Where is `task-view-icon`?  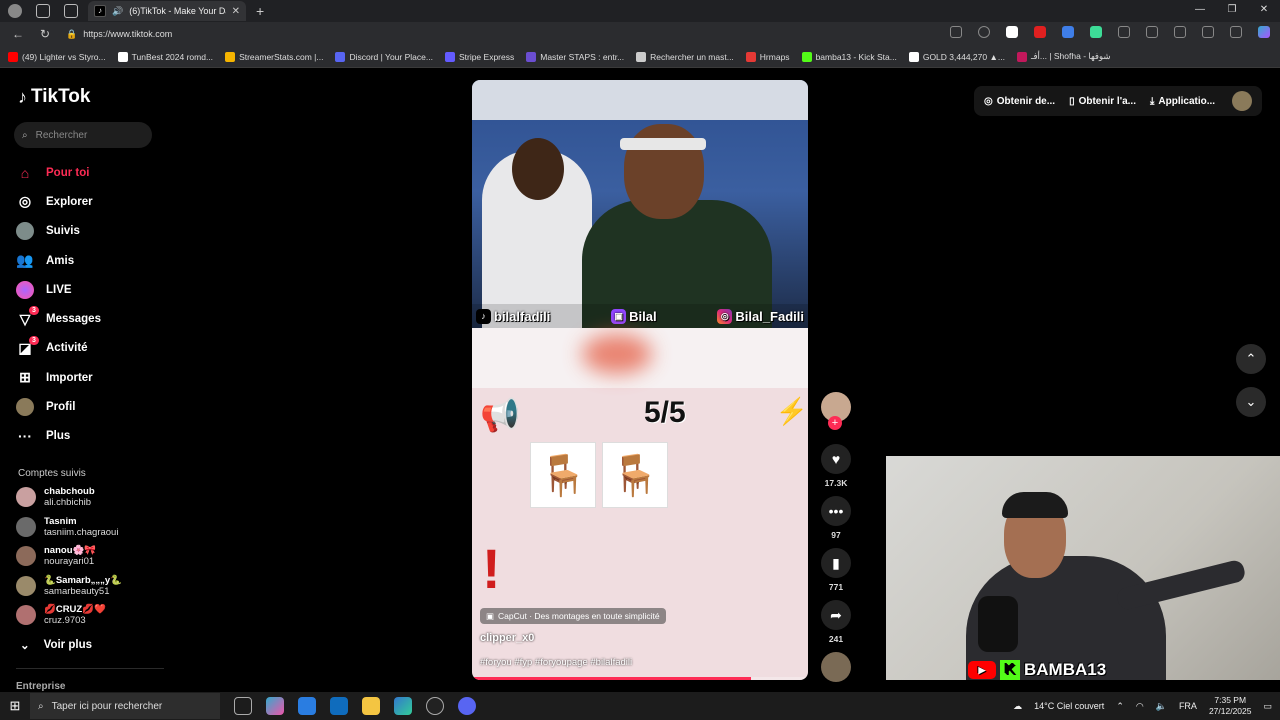 task-view-icon is located at coordinates (243, 706).